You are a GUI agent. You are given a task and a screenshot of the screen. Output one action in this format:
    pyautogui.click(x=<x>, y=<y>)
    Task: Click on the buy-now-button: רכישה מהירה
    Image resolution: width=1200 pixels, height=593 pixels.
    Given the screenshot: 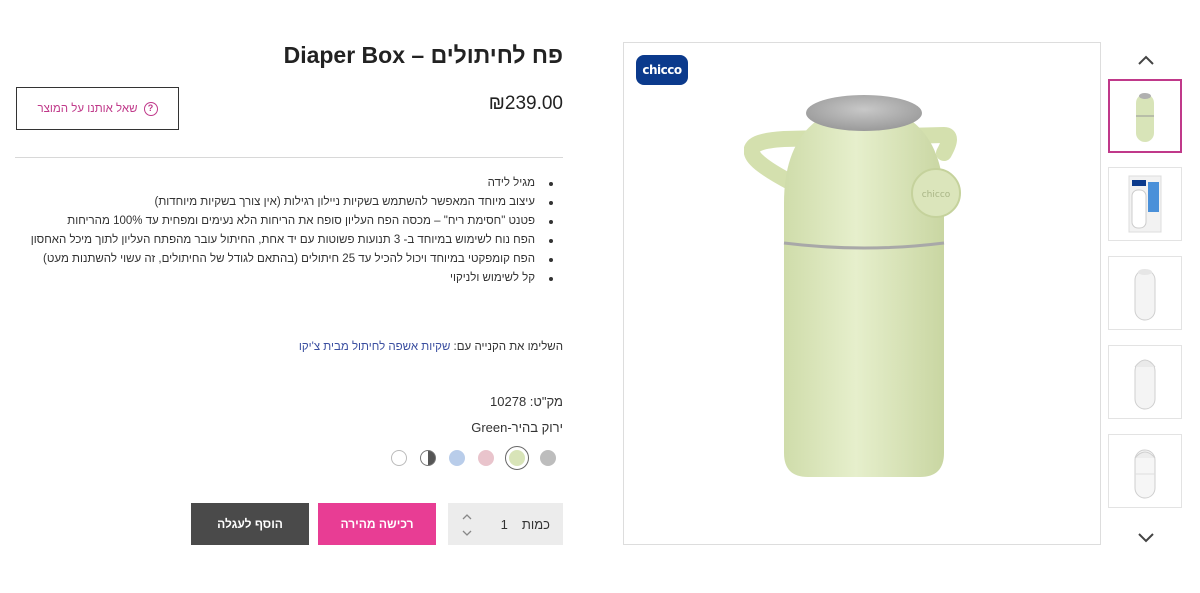 What is the action you would take?
    pyautogui.click(x=377, y=524)
    